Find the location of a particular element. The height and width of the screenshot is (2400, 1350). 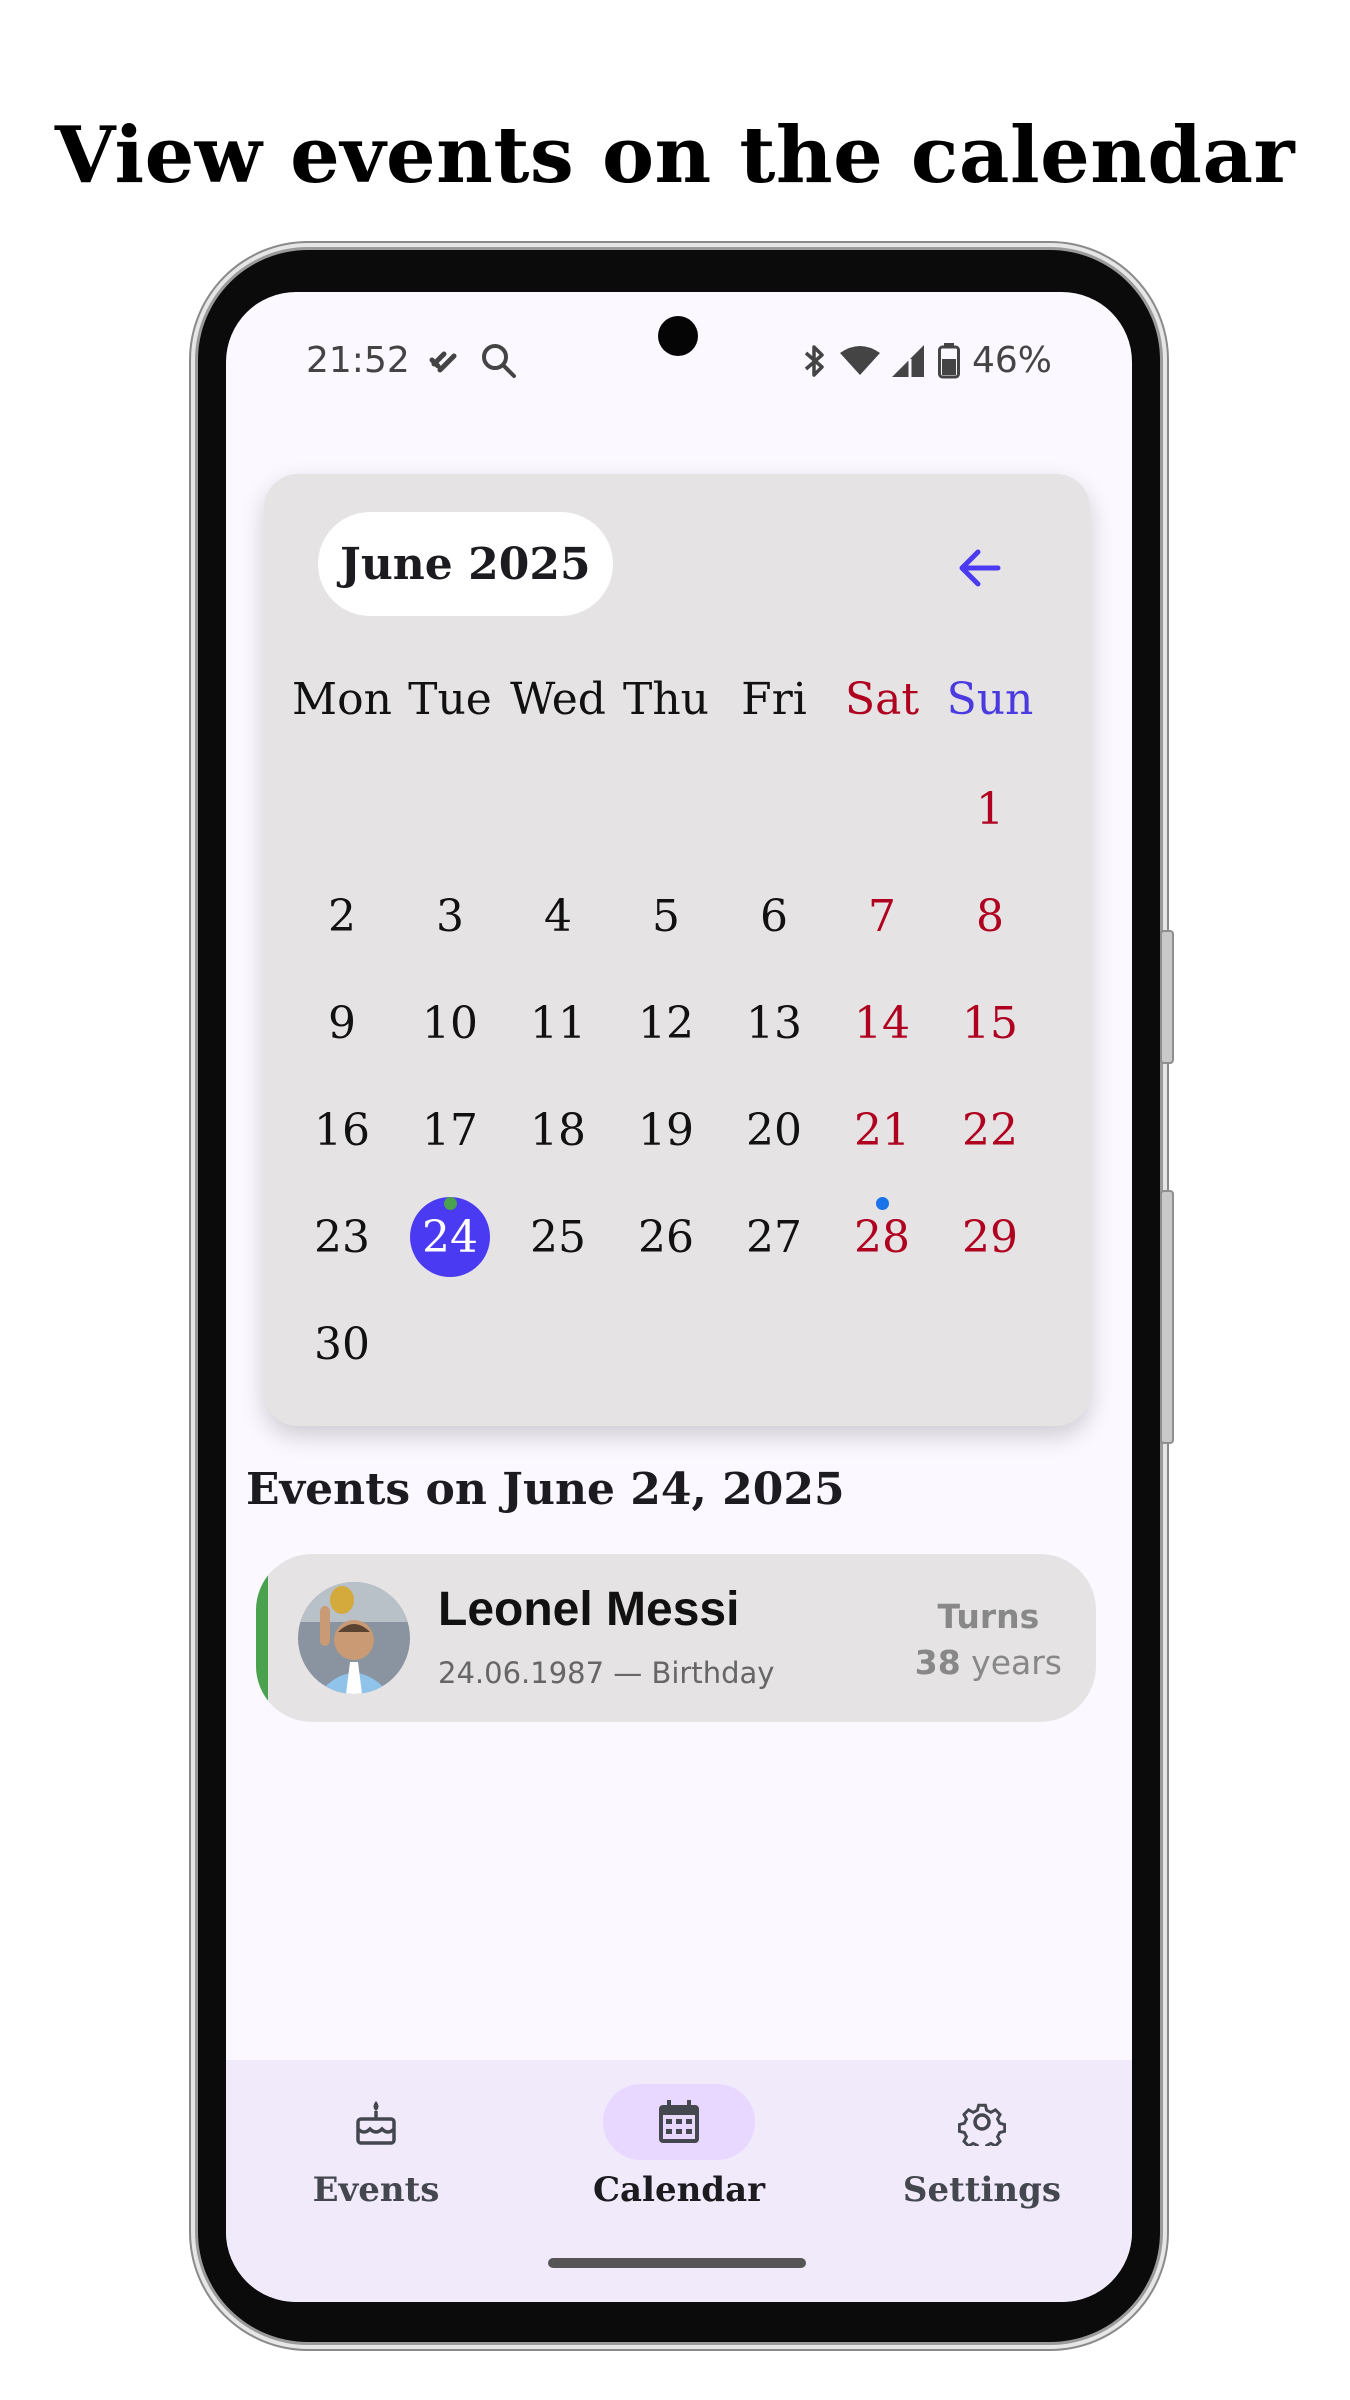

calendar-day-number: 5 is located at coordinates (666, 916).